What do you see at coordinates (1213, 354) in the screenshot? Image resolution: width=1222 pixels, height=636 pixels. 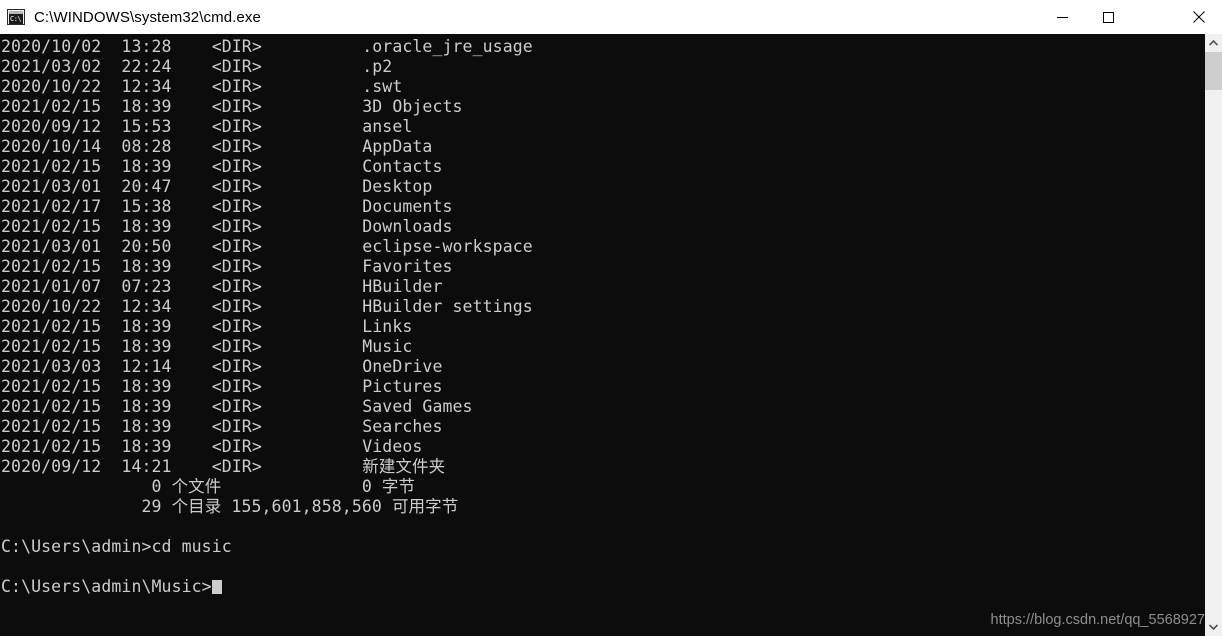 I see `scrollbar-track` at bounding box center [1213, 354].